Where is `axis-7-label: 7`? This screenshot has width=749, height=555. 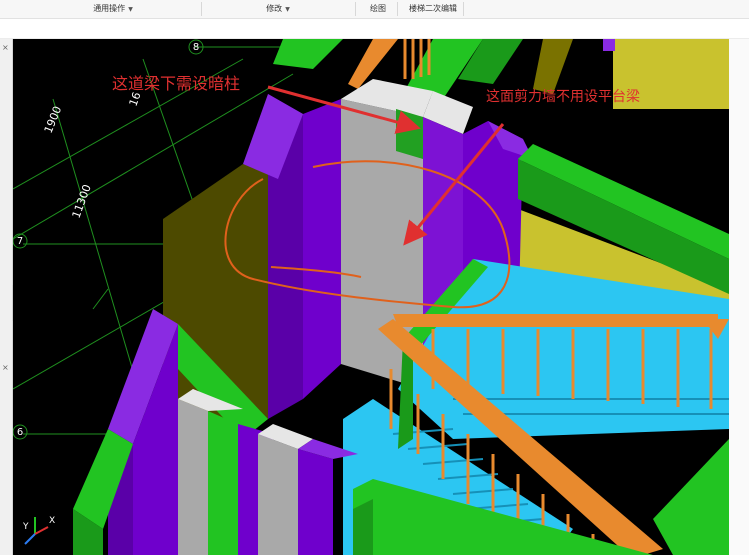
axis-7-label: 7 is located at coordinates (20, 241).